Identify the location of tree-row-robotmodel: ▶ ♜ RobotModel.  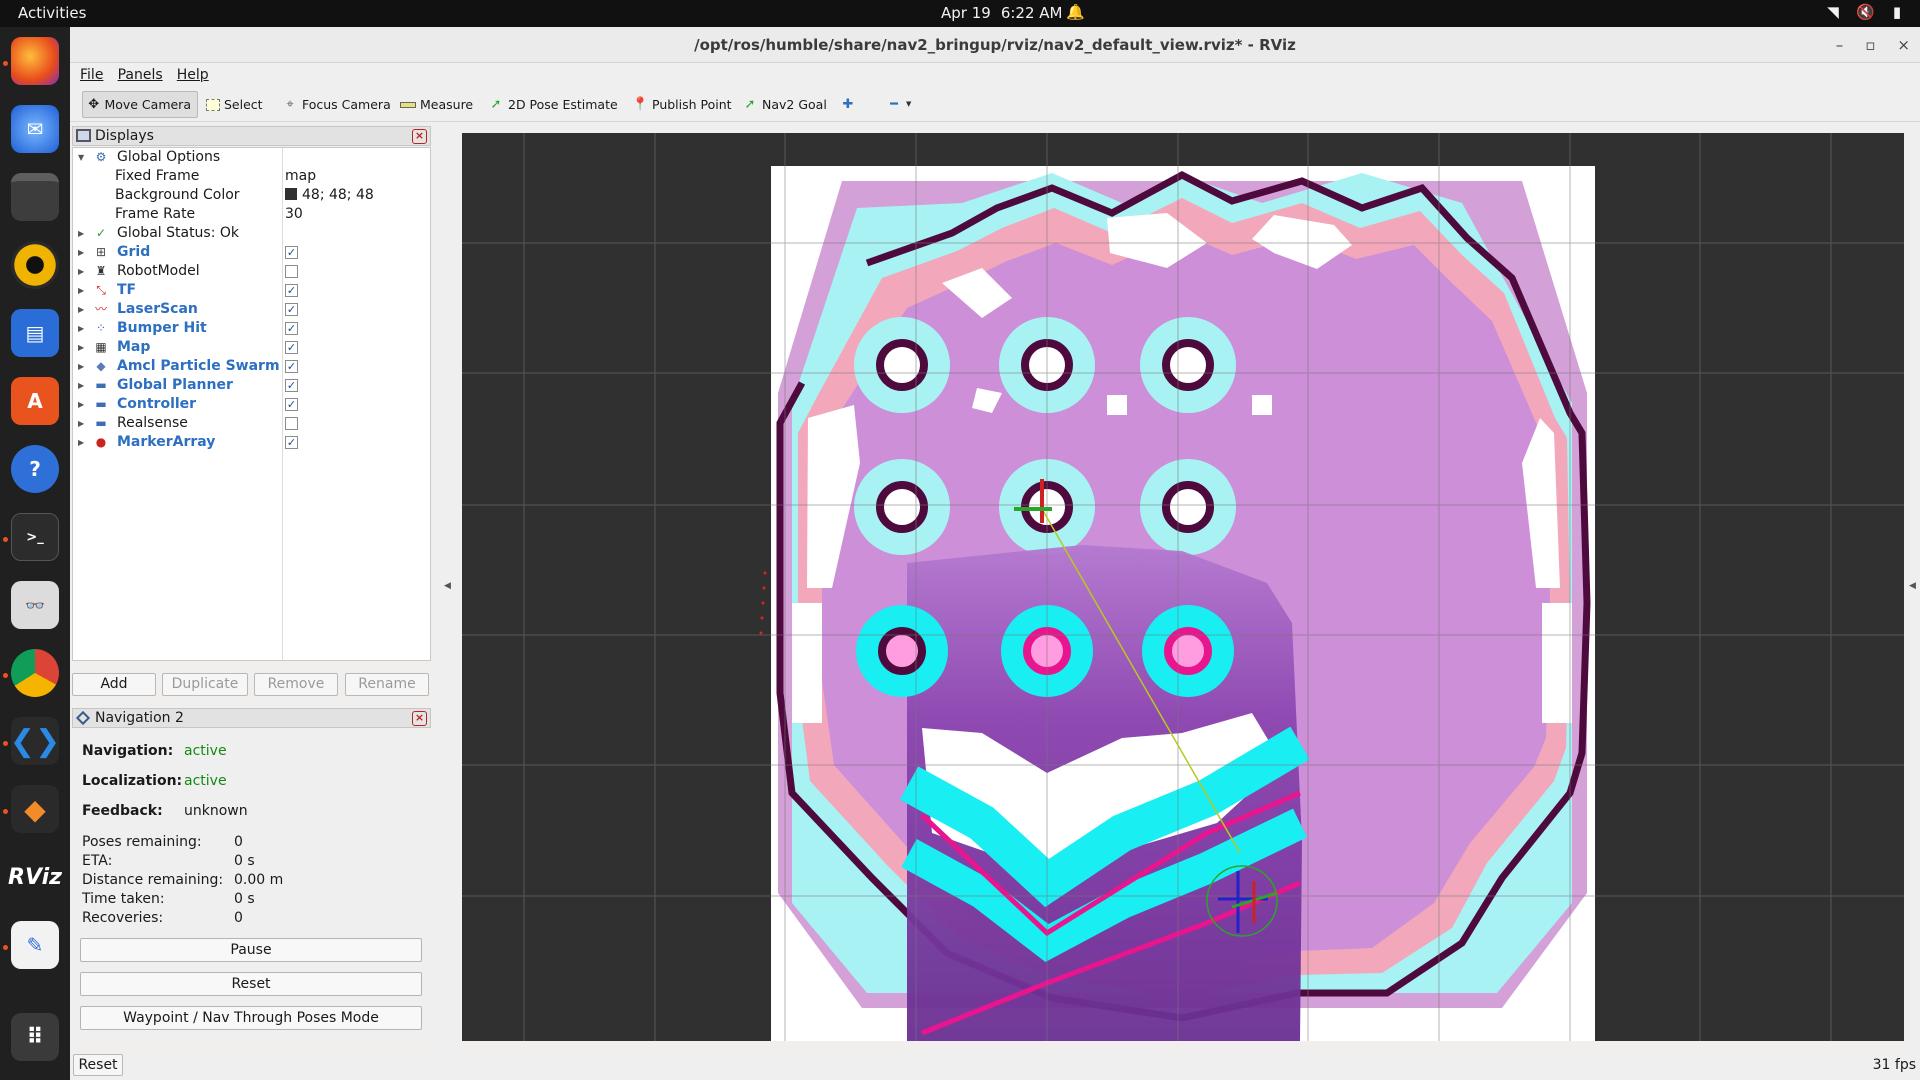
(251, 271).